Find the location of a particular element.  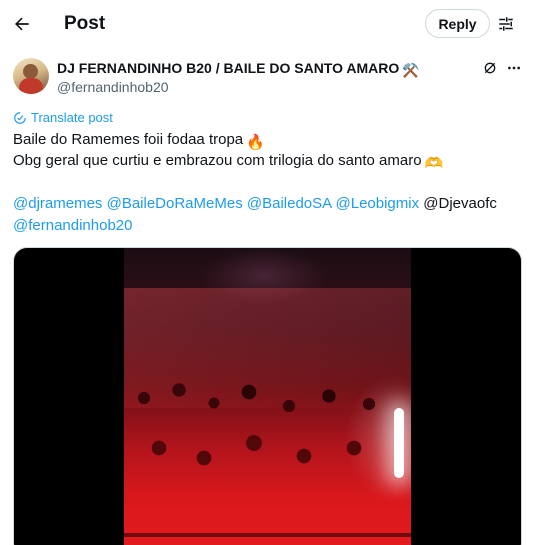

translate-icon is located at coordinates (20, 118).